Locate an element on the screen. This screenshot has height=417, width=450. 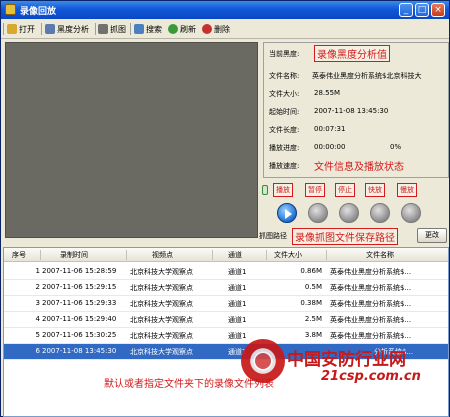
row-time: 2007-11-06 15:29:15 is located at coordinates (79, 287).